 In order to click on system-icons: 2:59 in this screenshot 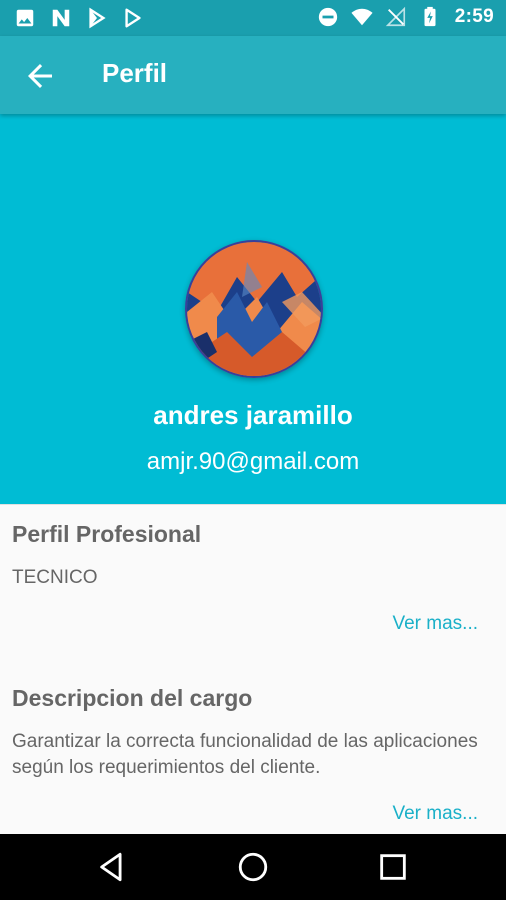, I will do `click(405, 17)`.